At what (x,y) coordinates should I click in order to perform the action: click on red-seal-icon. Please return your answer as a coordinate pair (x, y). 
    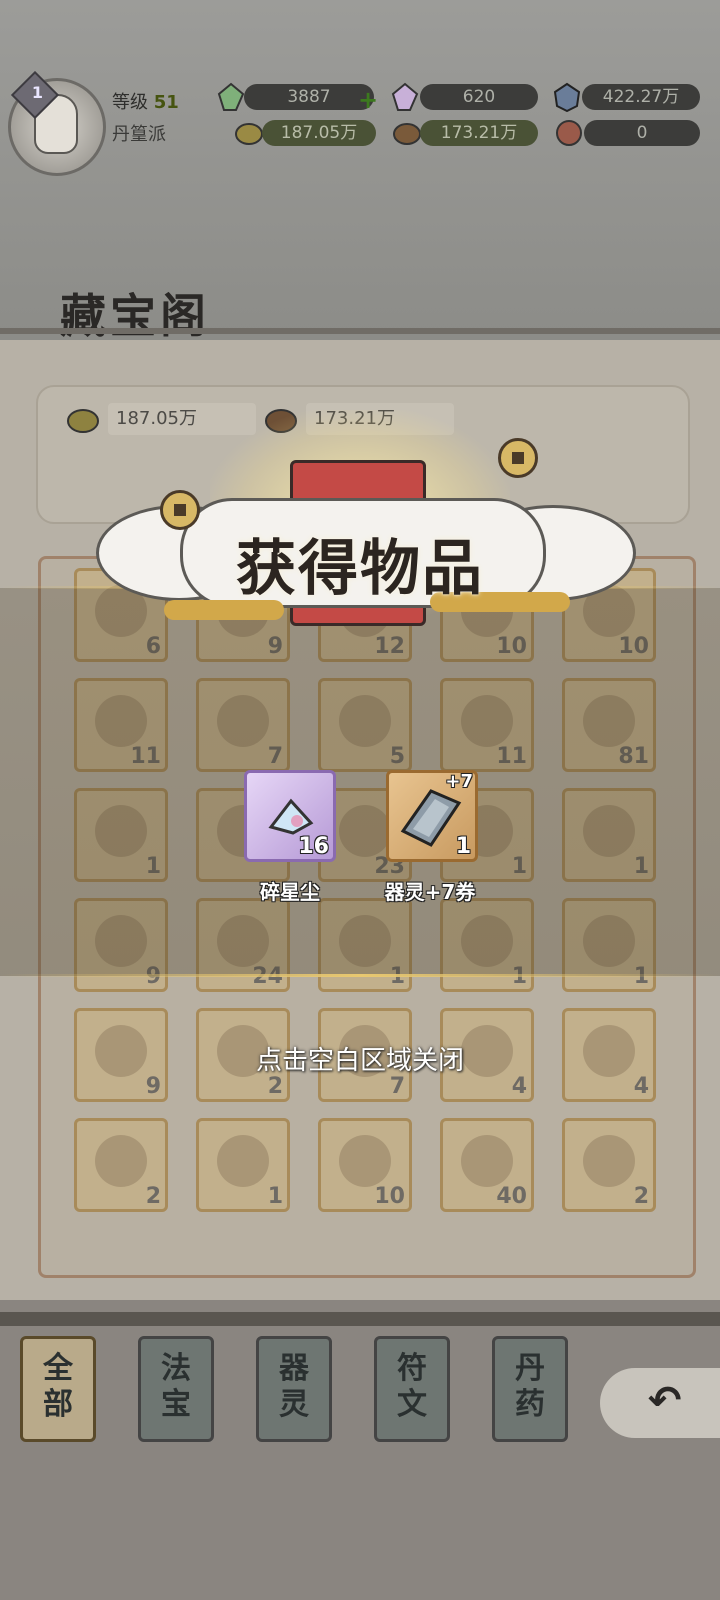
    Looking at the image, I should click on (569, 133).